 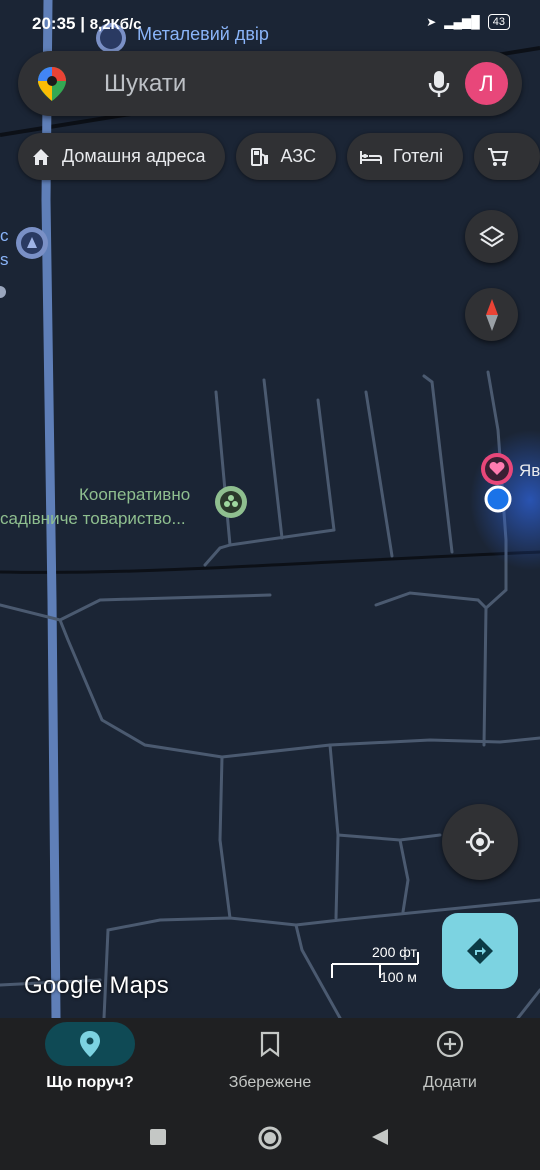 What do you see at coordinates (380, 1137) in the screenshot?
I see `back-button` at bounding box center [380, 1137].